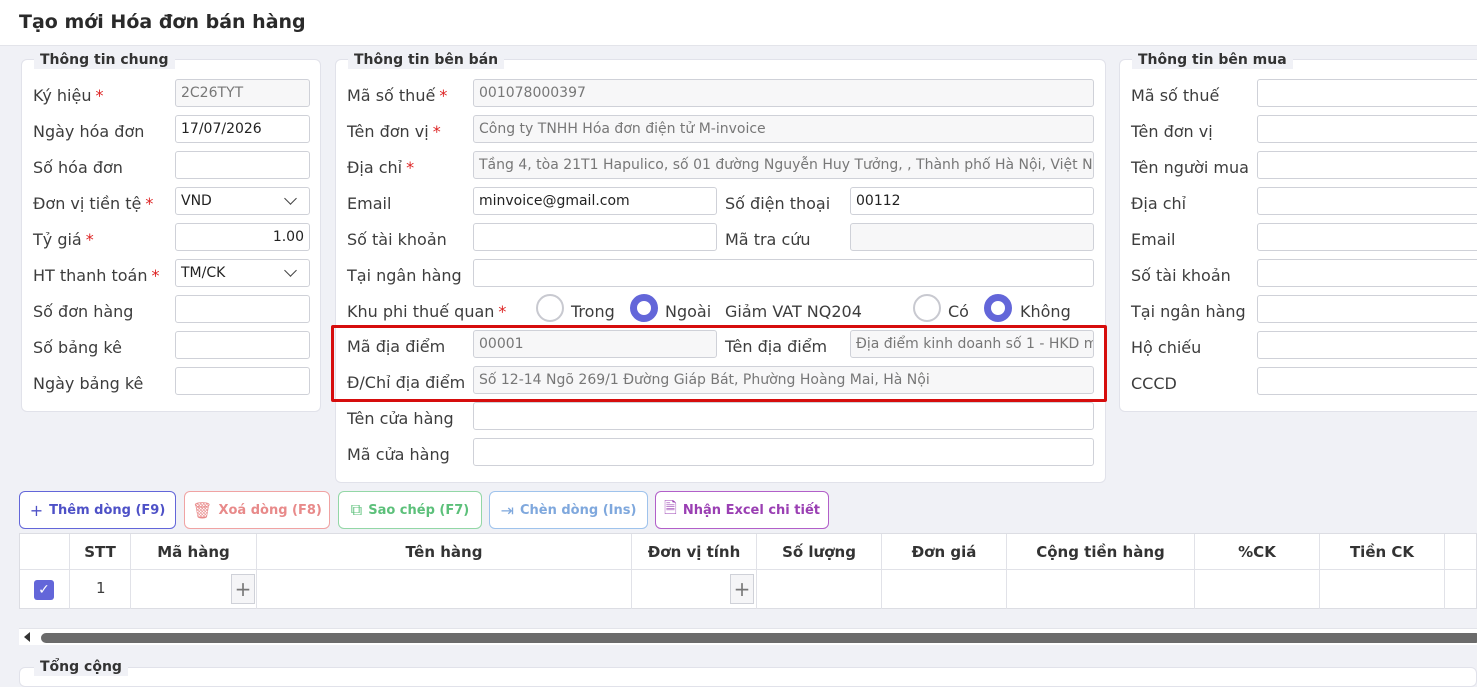 This screenshot has height=687, width=1477. What do you see at coordinates (104, 60) in the screenshot?
I see `general-info-title: Thông tin chung` at bounding box center [104, 60].